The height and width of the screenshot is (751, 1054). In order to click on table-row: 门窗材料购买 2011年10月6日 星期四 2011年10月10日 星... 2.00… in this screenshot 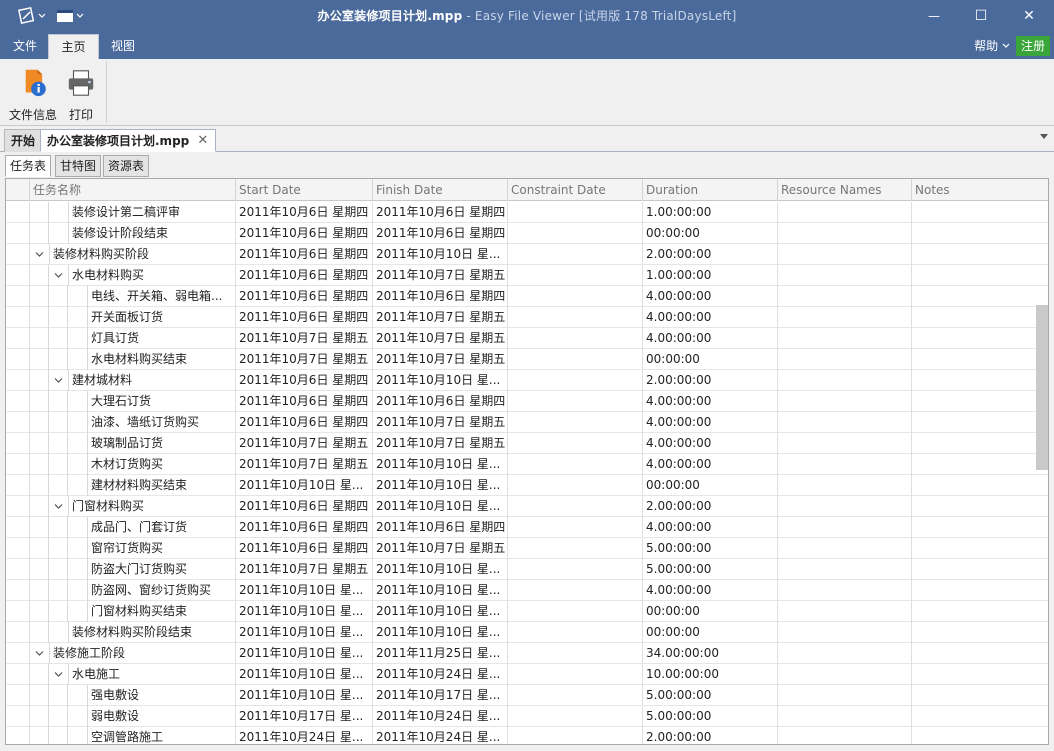, I will do `click(527, 506)`.